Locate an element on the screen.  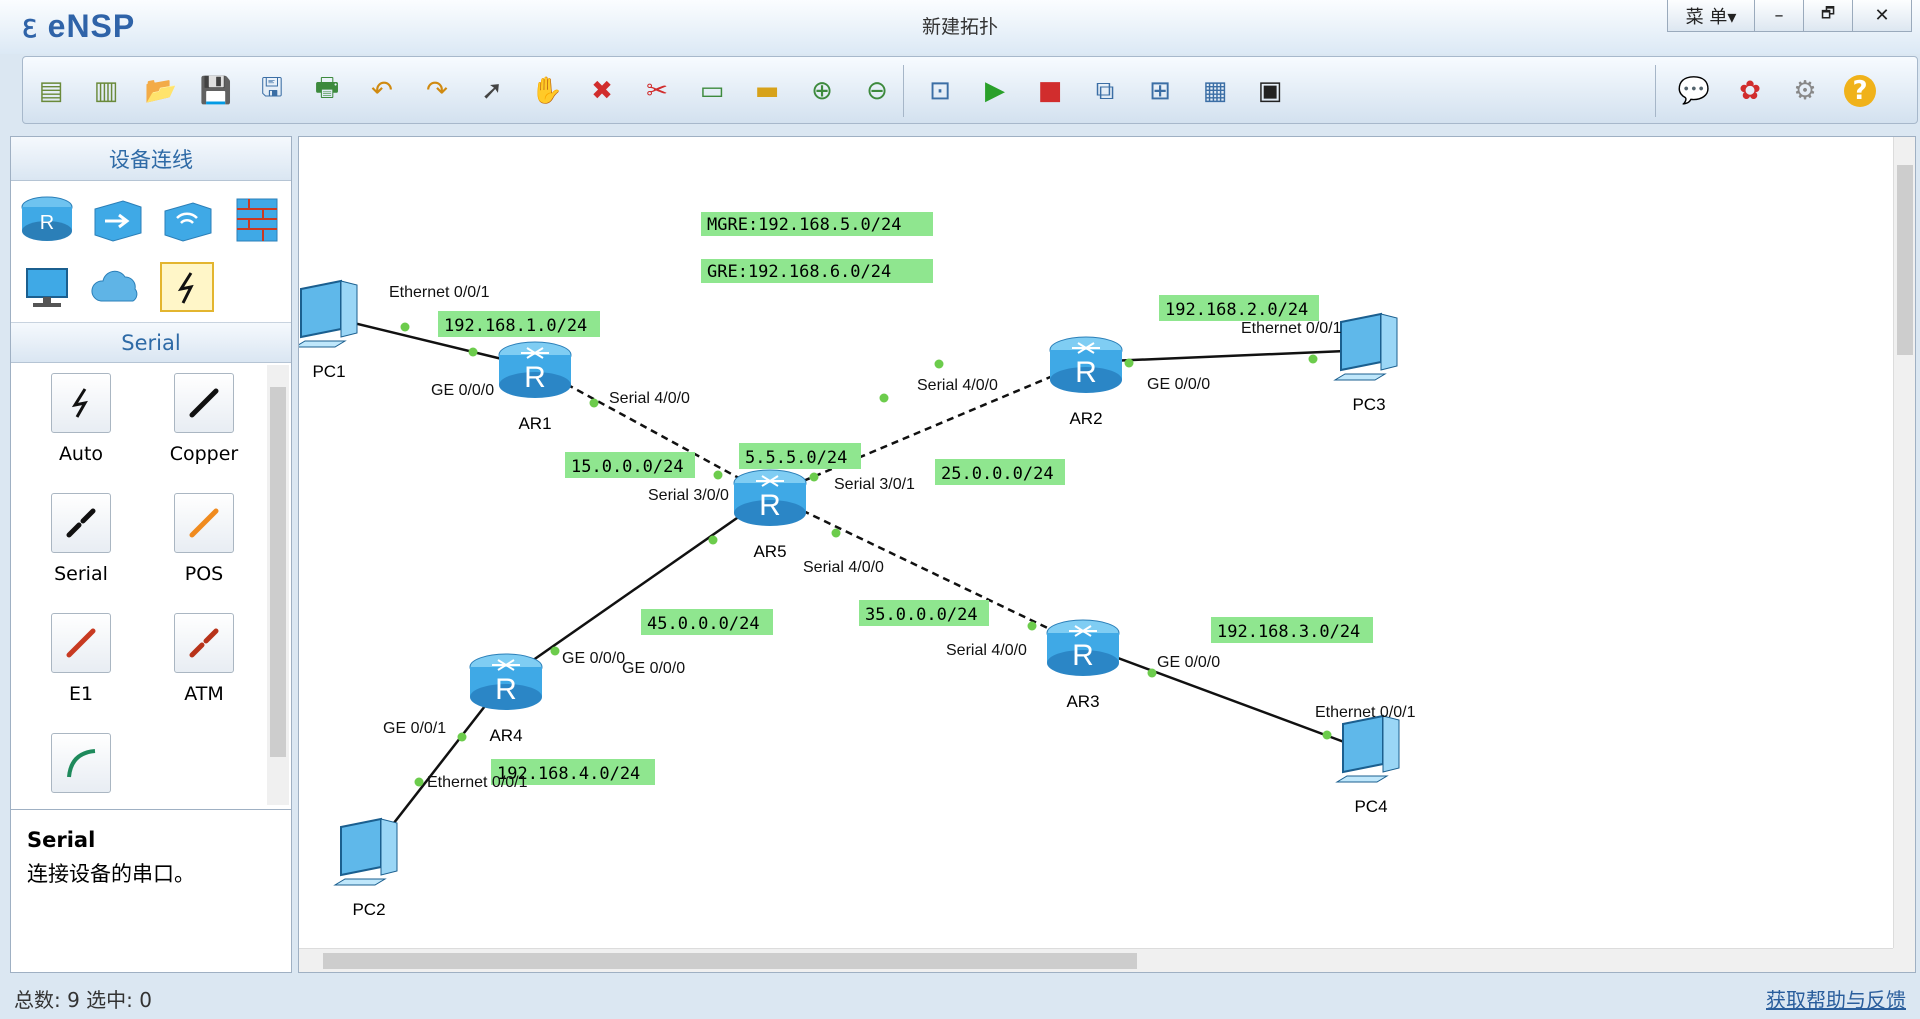
cable-type-atm: ATM is located at coordinates (204, 659).